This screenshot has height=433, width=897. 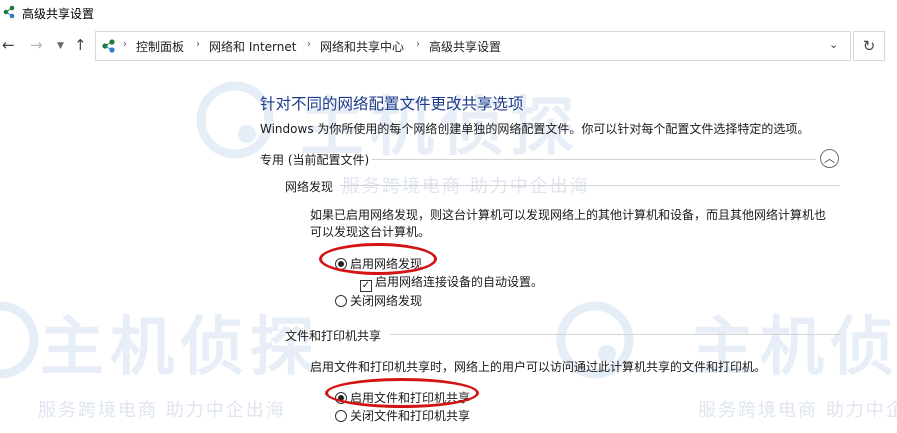 I want to click on chevron-up-icon: ︿, so click(x=829, y=158).